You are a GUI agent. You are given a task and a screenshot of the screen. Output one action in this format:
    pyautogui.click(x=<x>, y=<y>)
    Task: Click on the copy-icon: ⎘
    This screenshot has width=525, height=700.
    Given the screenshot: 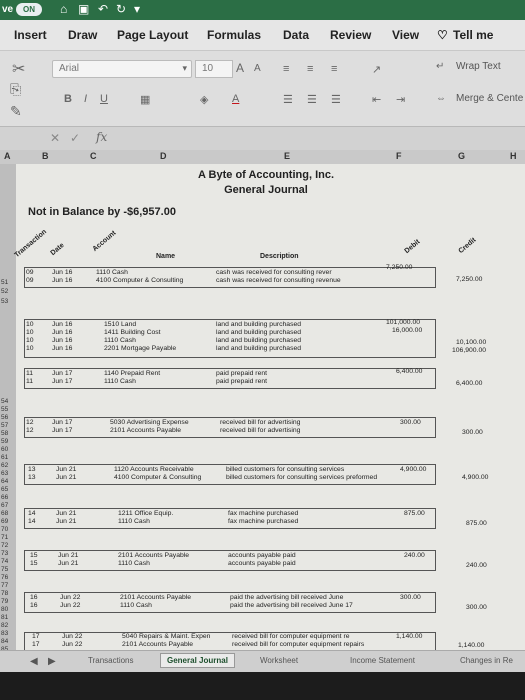 What is the action you would take?
    pyautogui.click(x=15, y=89)
    